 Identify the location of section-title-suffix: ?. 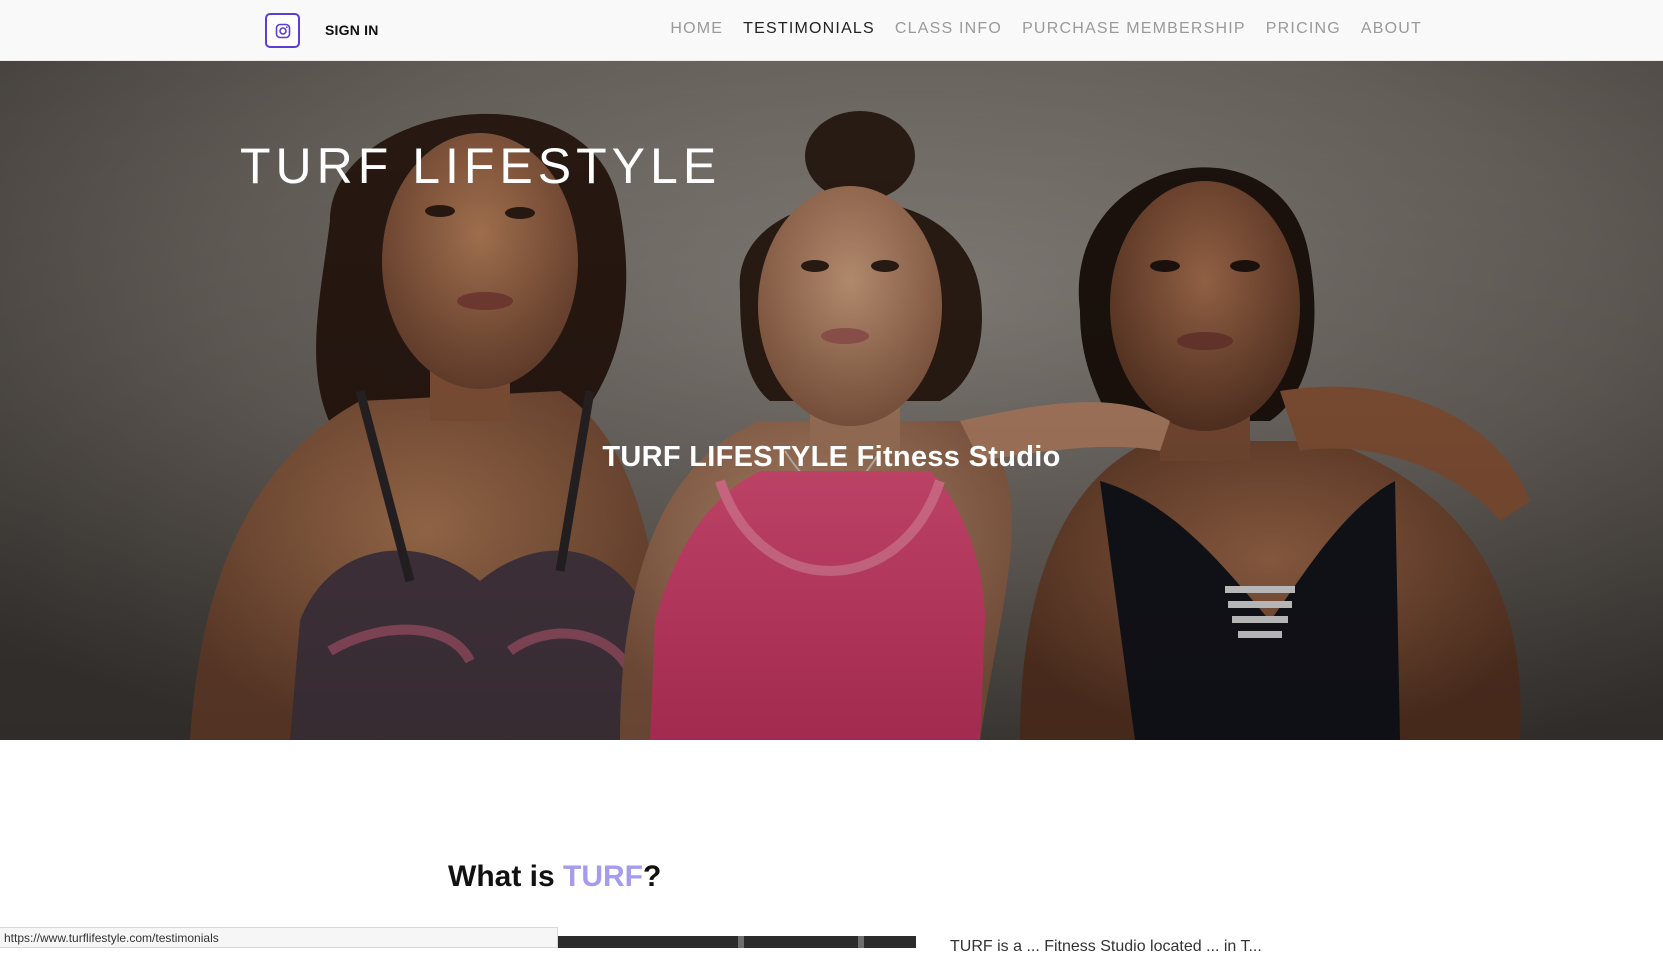
(652, 876).